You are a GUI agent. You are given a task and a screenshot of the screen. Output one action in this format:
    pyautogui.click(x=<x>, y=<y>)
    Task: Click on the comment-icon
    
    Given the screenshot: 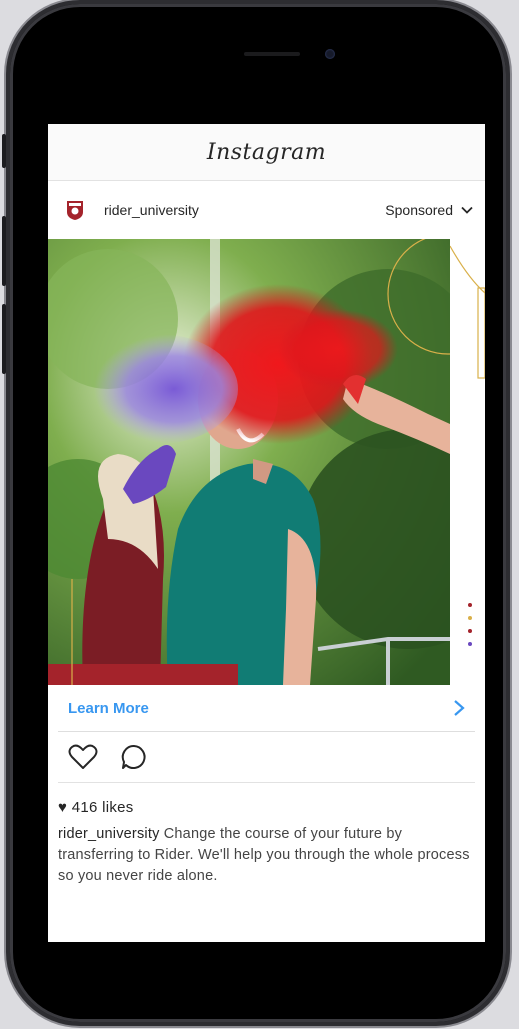 What is the action you would take?
    pyautogui.click(x=134, y=757)
    